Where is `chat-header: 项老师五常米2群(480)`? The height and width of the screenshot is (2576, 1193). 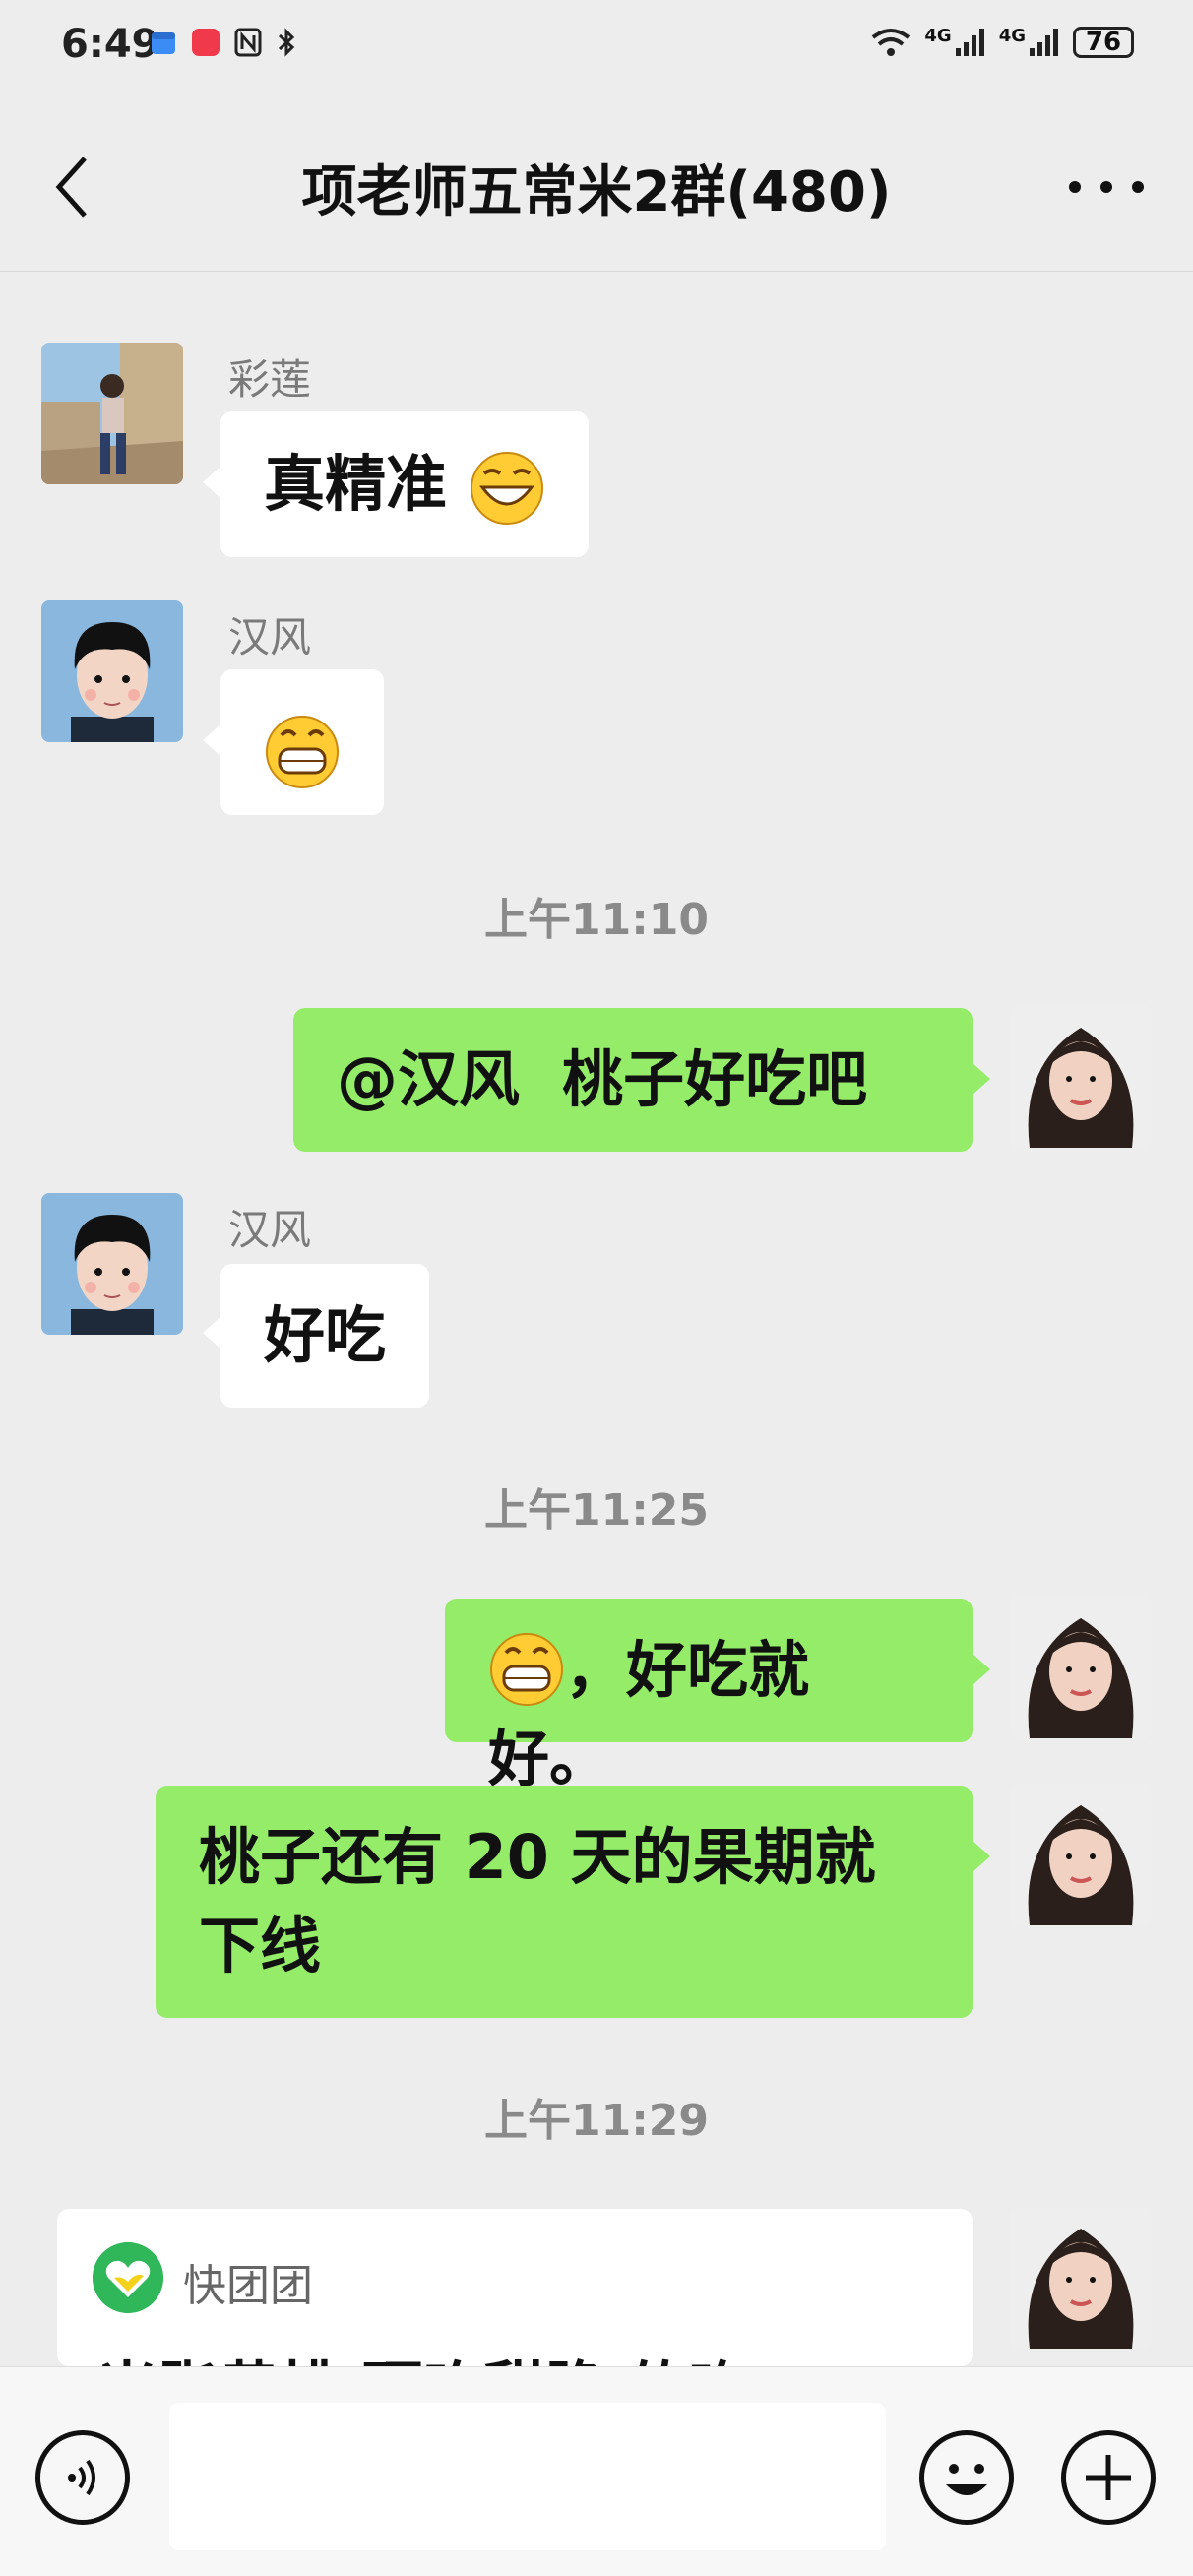 chat-header: 项老师五常米2群(480) is located at coordinates (596, 185).